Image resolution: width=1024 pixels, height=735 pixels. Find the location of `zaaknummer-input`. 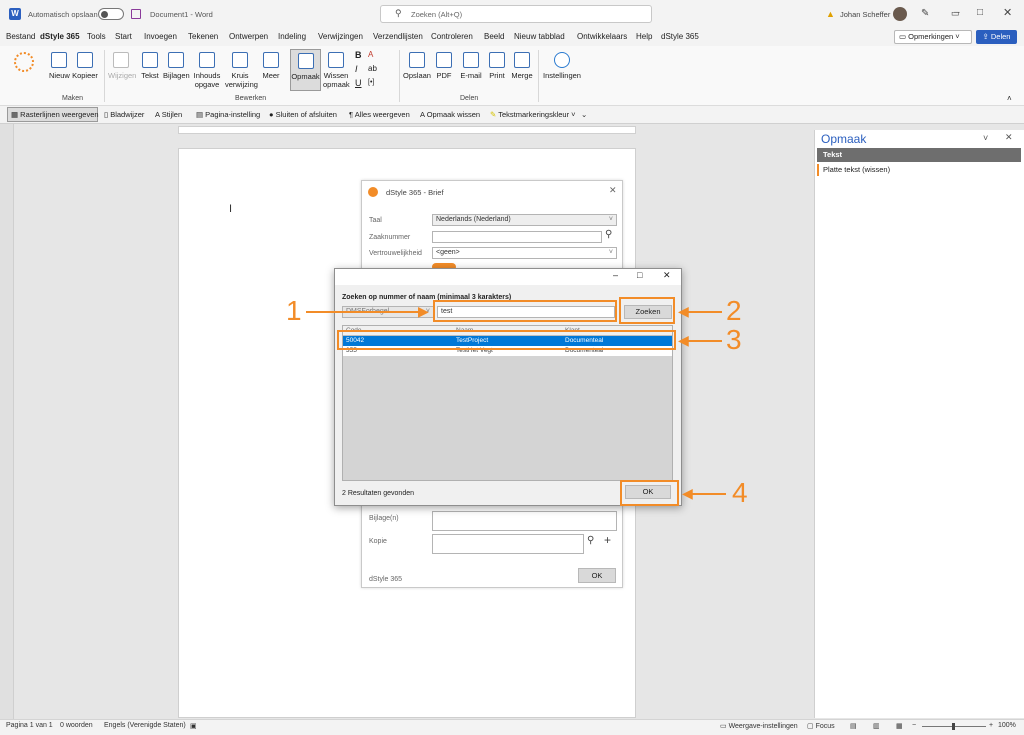

zaaknummer-input is located at coordinates (517, 237).